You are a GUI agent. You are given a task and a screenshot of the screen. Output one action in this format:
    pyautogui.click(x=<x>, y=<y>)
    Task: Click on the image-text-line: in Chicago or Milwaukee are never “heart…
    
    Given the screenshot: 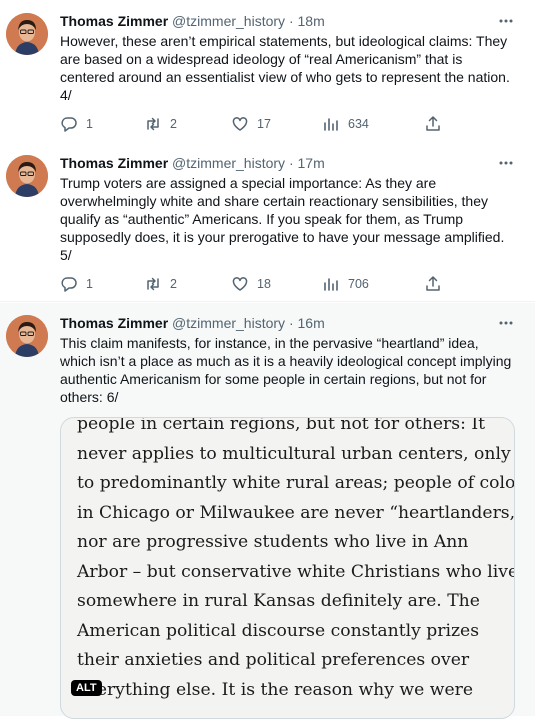 What is the action you would take?
    pyautogui.click(x=296, y=512)
    